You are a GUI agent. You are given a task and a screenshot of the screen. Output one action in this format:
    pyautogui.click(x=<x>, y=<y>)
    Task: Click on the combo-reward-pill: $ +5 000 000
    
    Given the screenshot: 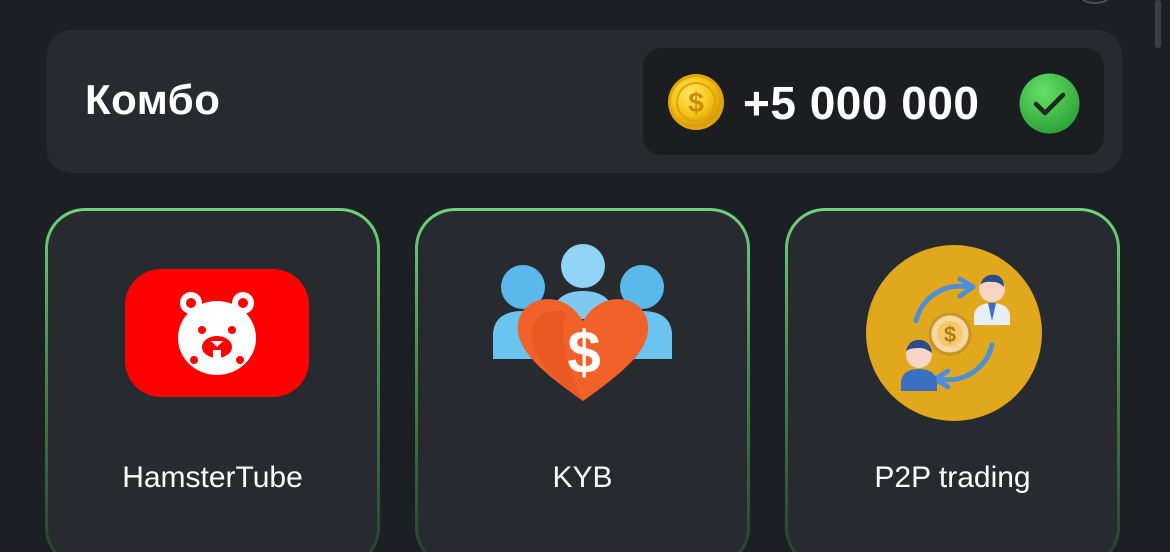 What is the action you would take?
    pyautogui.click(x=873, y=101)
    